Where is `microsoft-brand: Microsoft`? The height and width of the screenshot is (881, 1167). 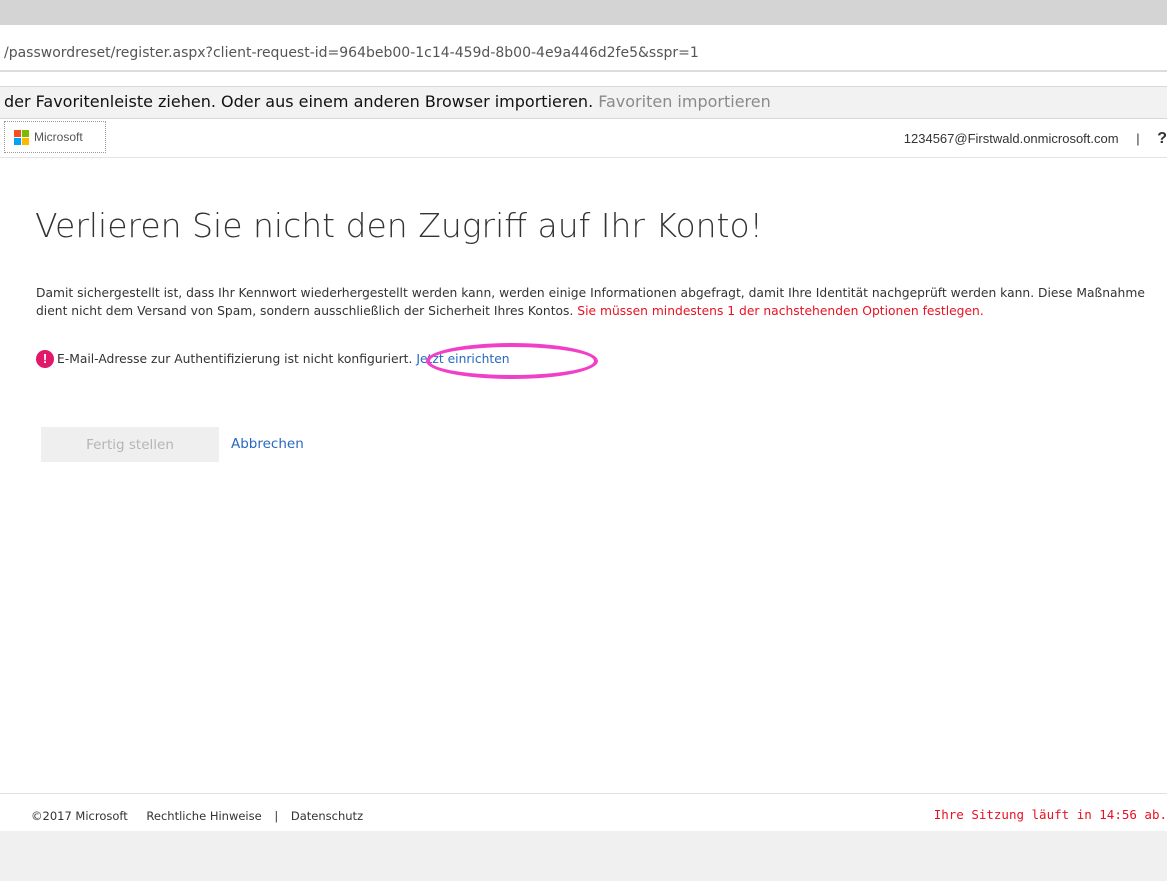
microsoft-brand: Microsoft is located at coordinates (55, 137).